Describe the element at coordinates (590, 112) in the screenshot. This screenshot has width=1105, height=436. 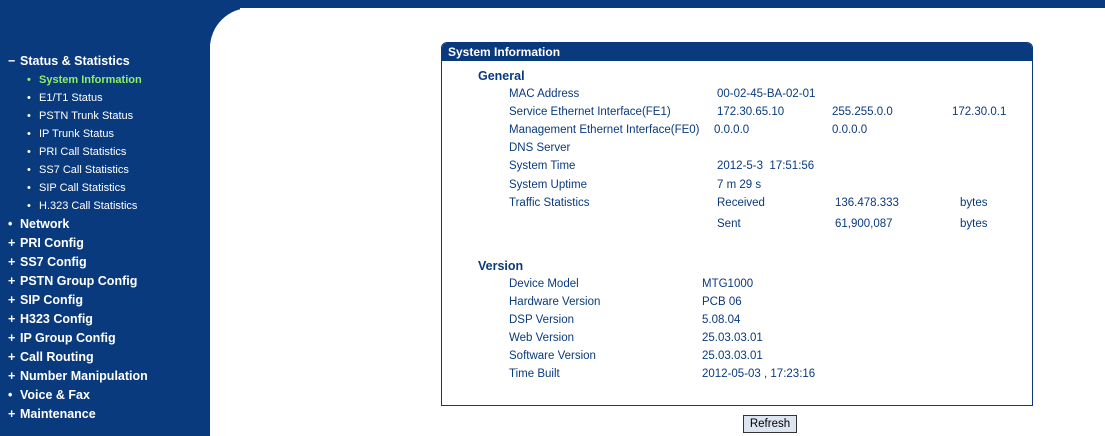
I see `fe1-label: Service Ethernet Interface(FE1)` at that location.